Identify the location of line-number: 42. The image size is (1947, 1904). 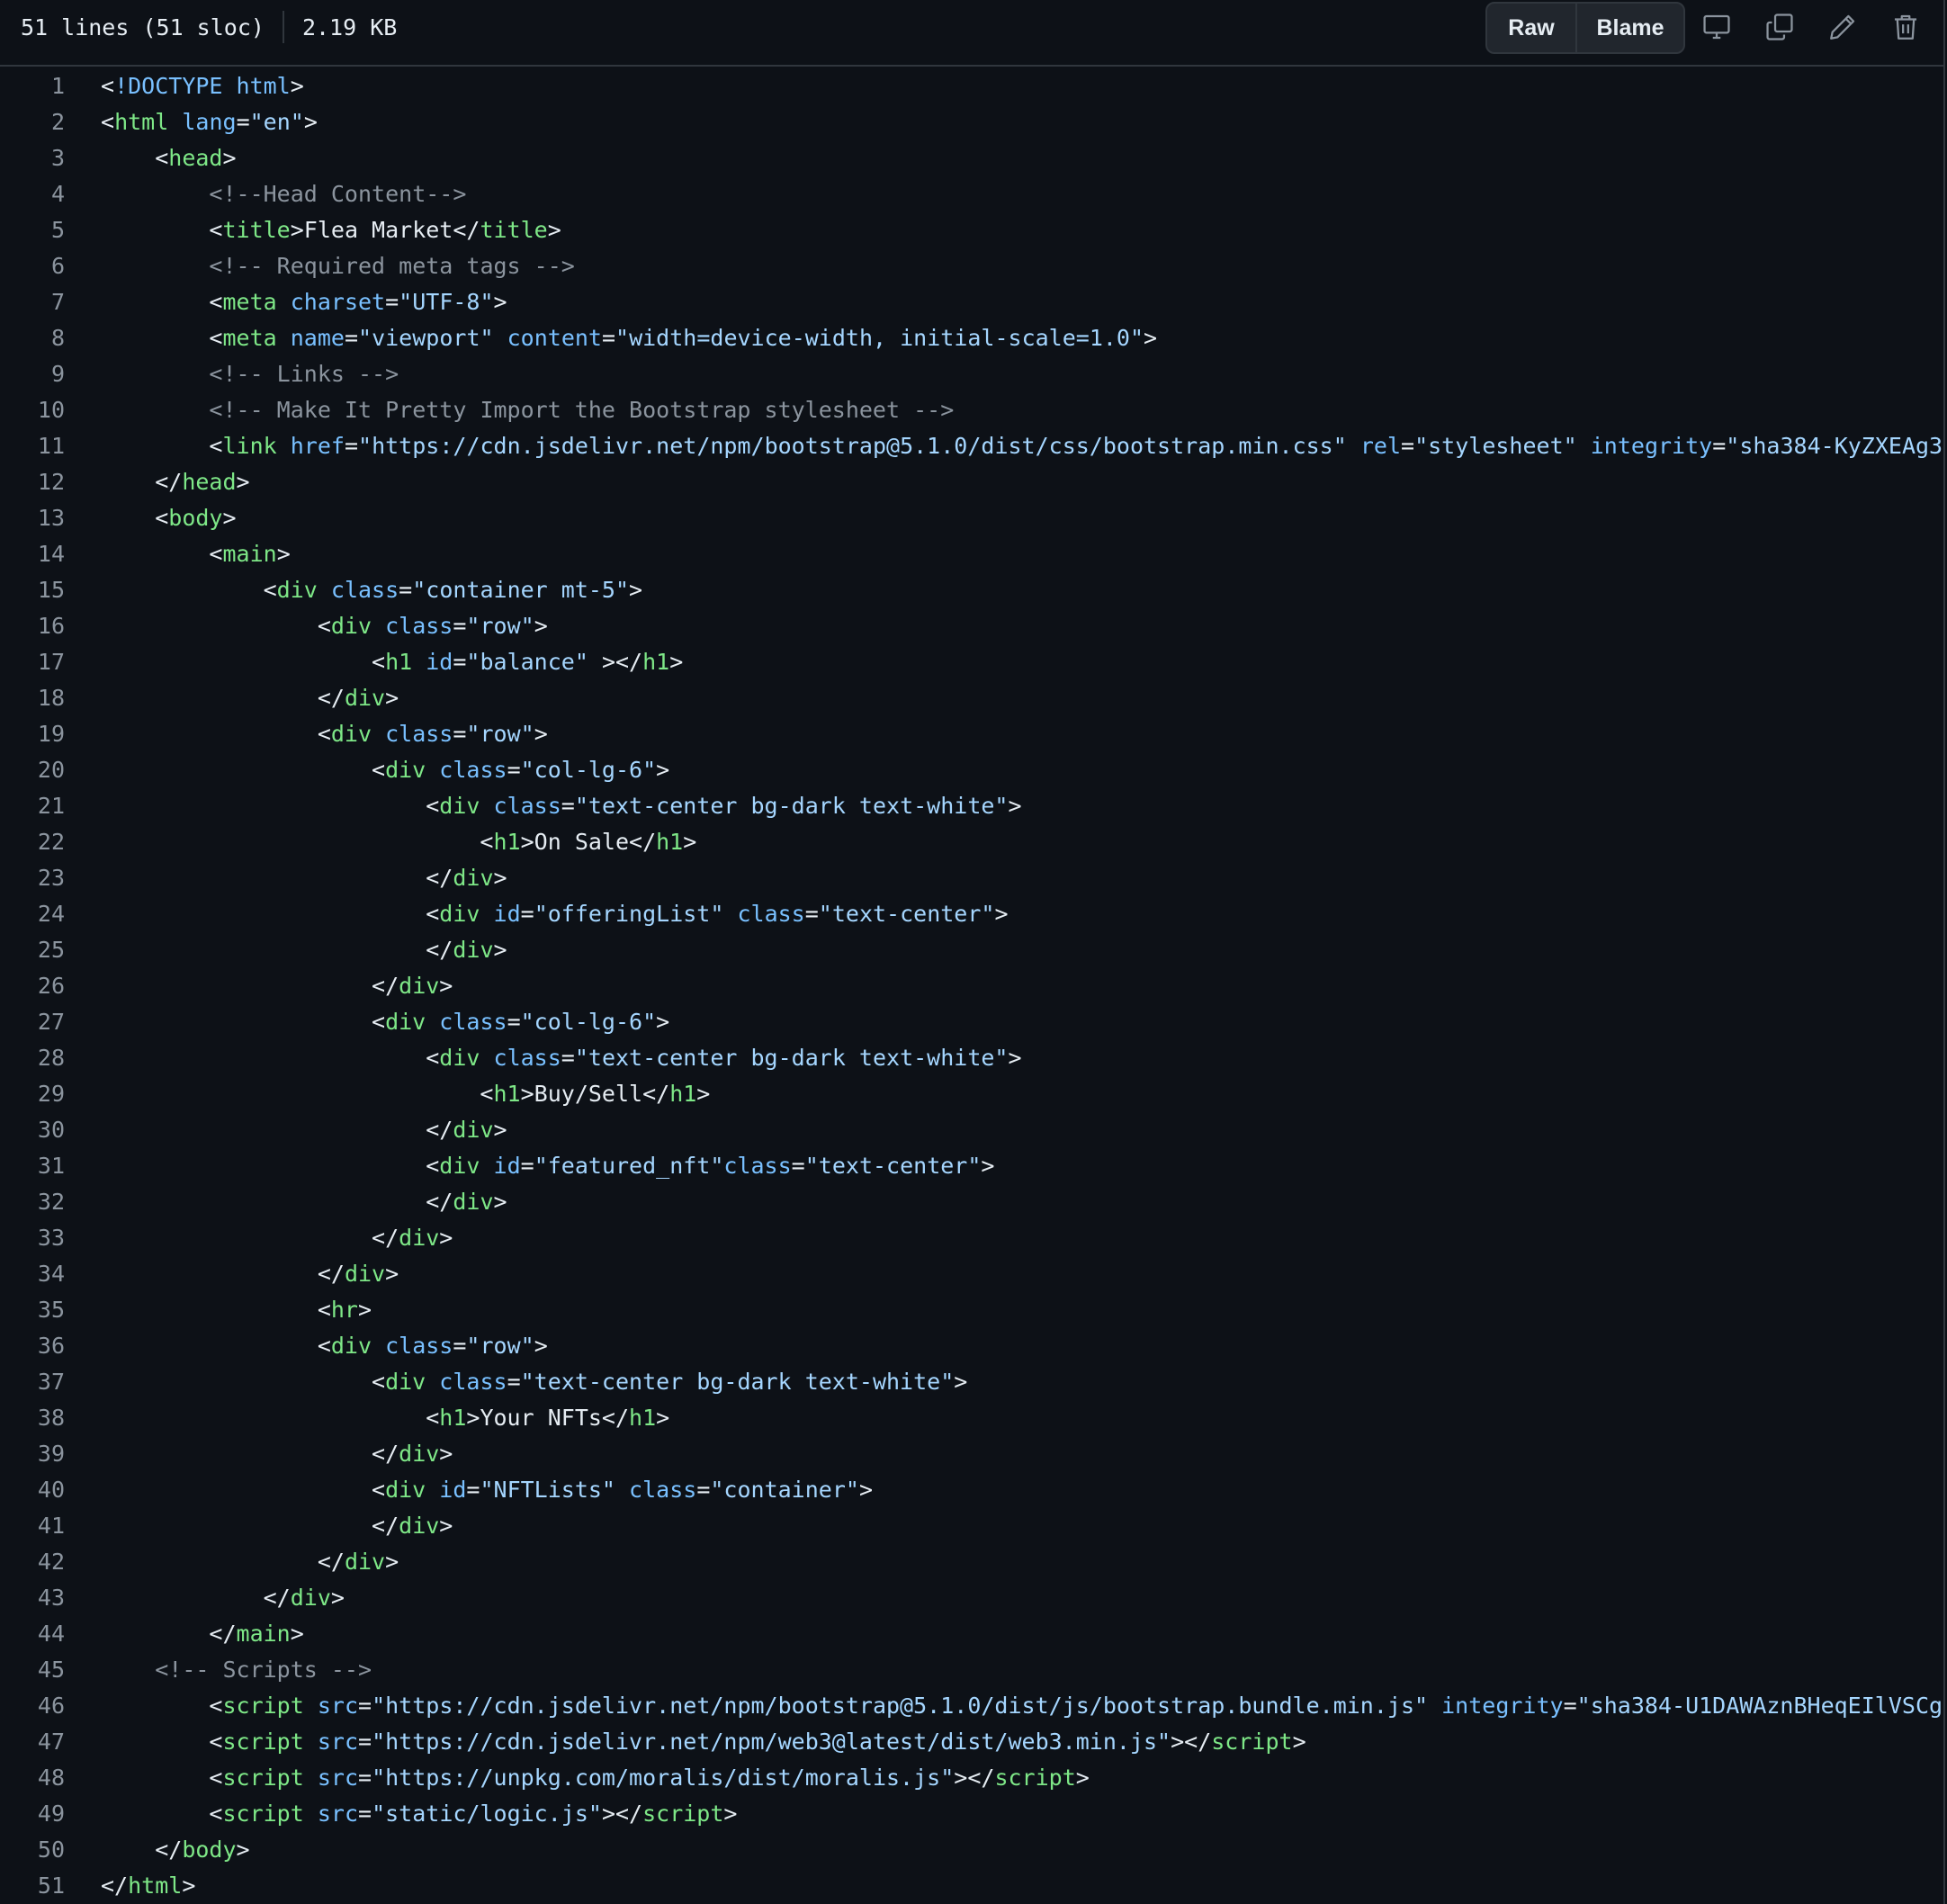
(32, 1562).